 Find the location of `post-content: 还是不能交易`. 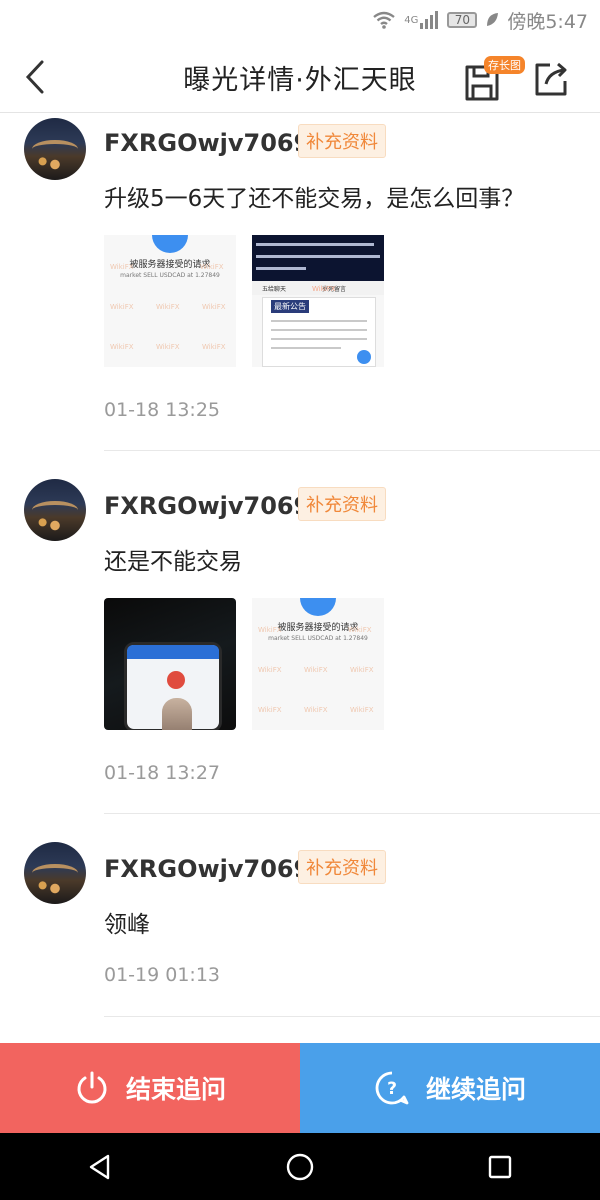

post-content: 还是不能交易 is located at coordinates (173, 562).